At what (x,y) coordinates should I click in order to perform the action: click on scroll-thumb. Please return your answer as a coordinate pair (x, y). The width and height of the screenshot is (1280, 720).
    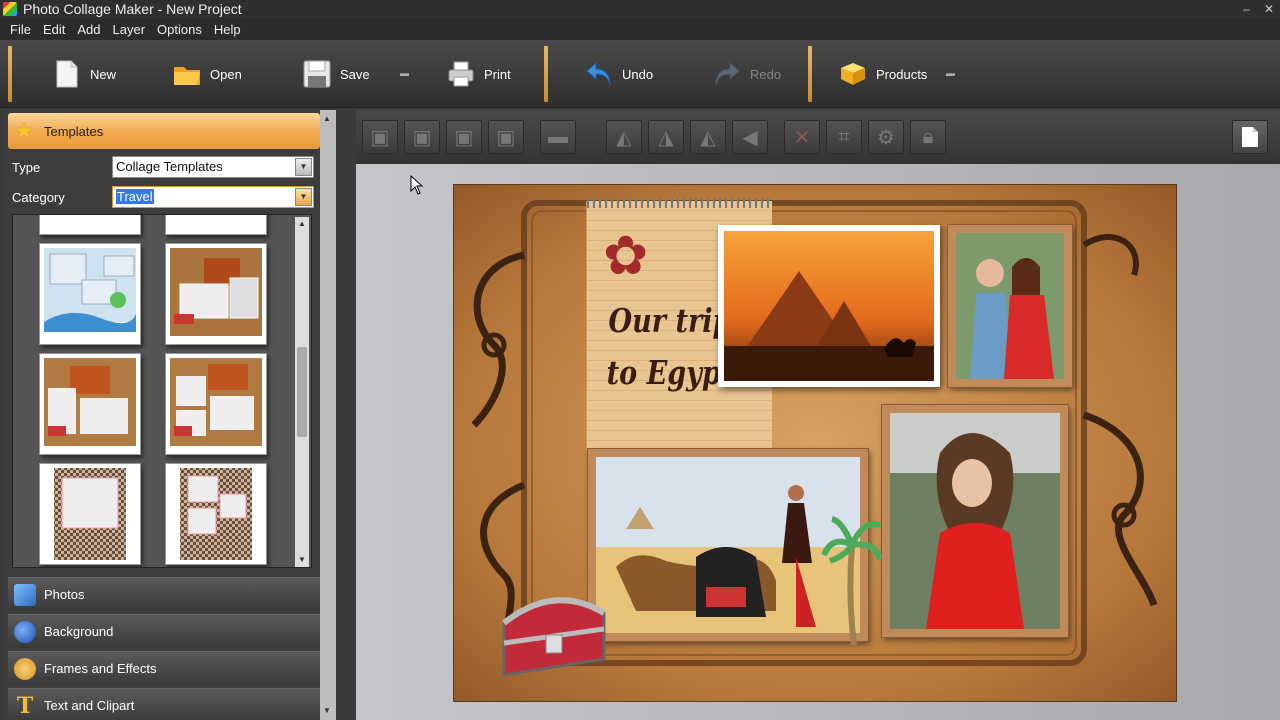
    Looking at the image, I should click on (302, 392).